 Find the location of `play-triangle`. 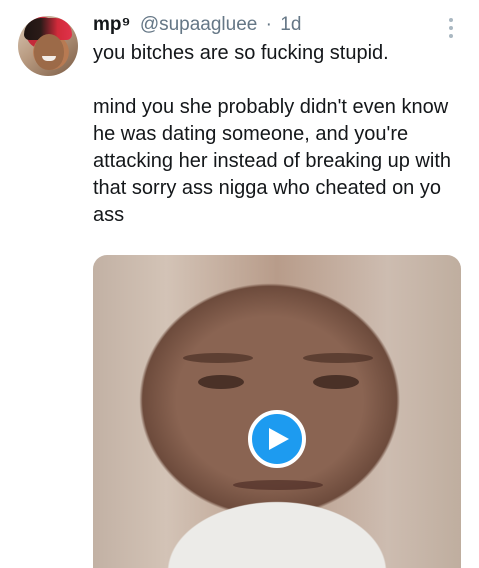

play-triangle is located at coordinates (279, 439).